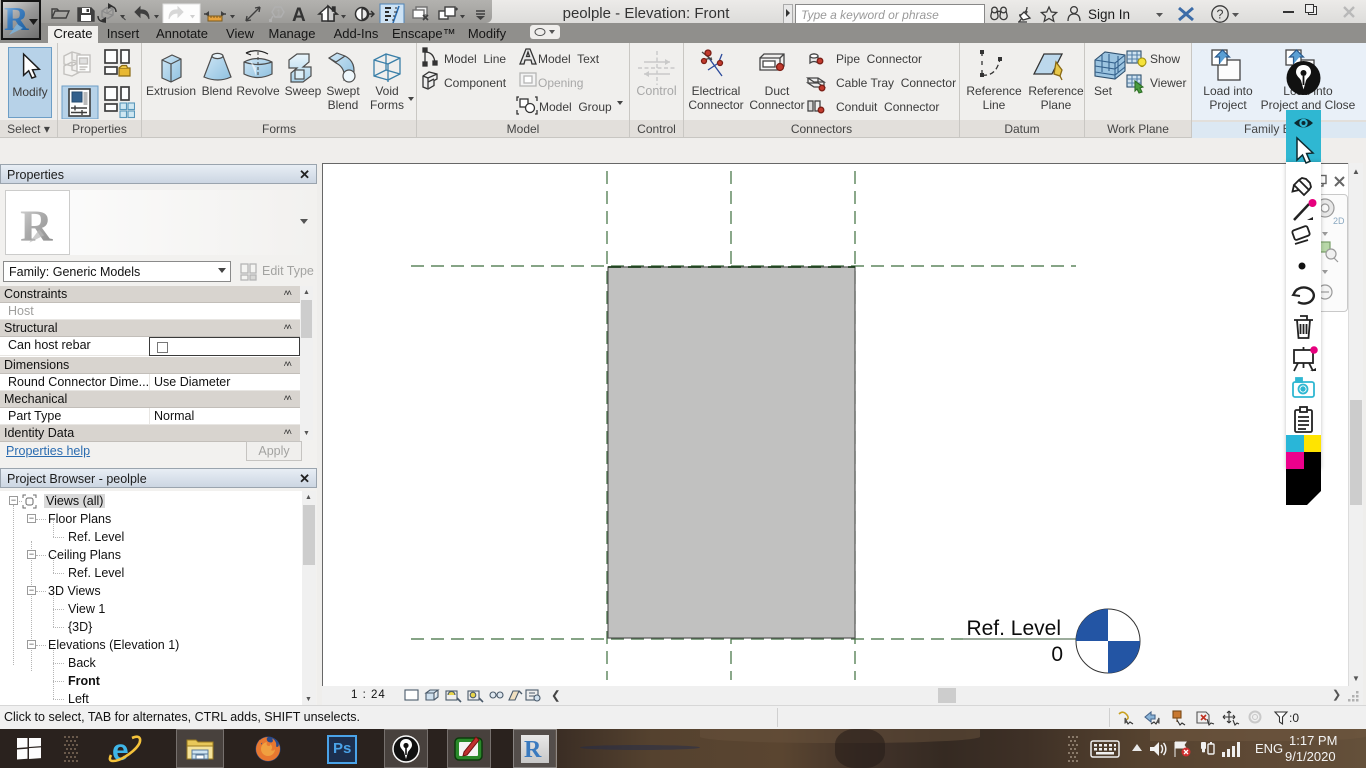 The width and height of the screenshot is (1366, 768). What do you see at coordinates (1294, 718) in the screenshot?
I see `svg-text: :0` at bounding box center [1294, 718].